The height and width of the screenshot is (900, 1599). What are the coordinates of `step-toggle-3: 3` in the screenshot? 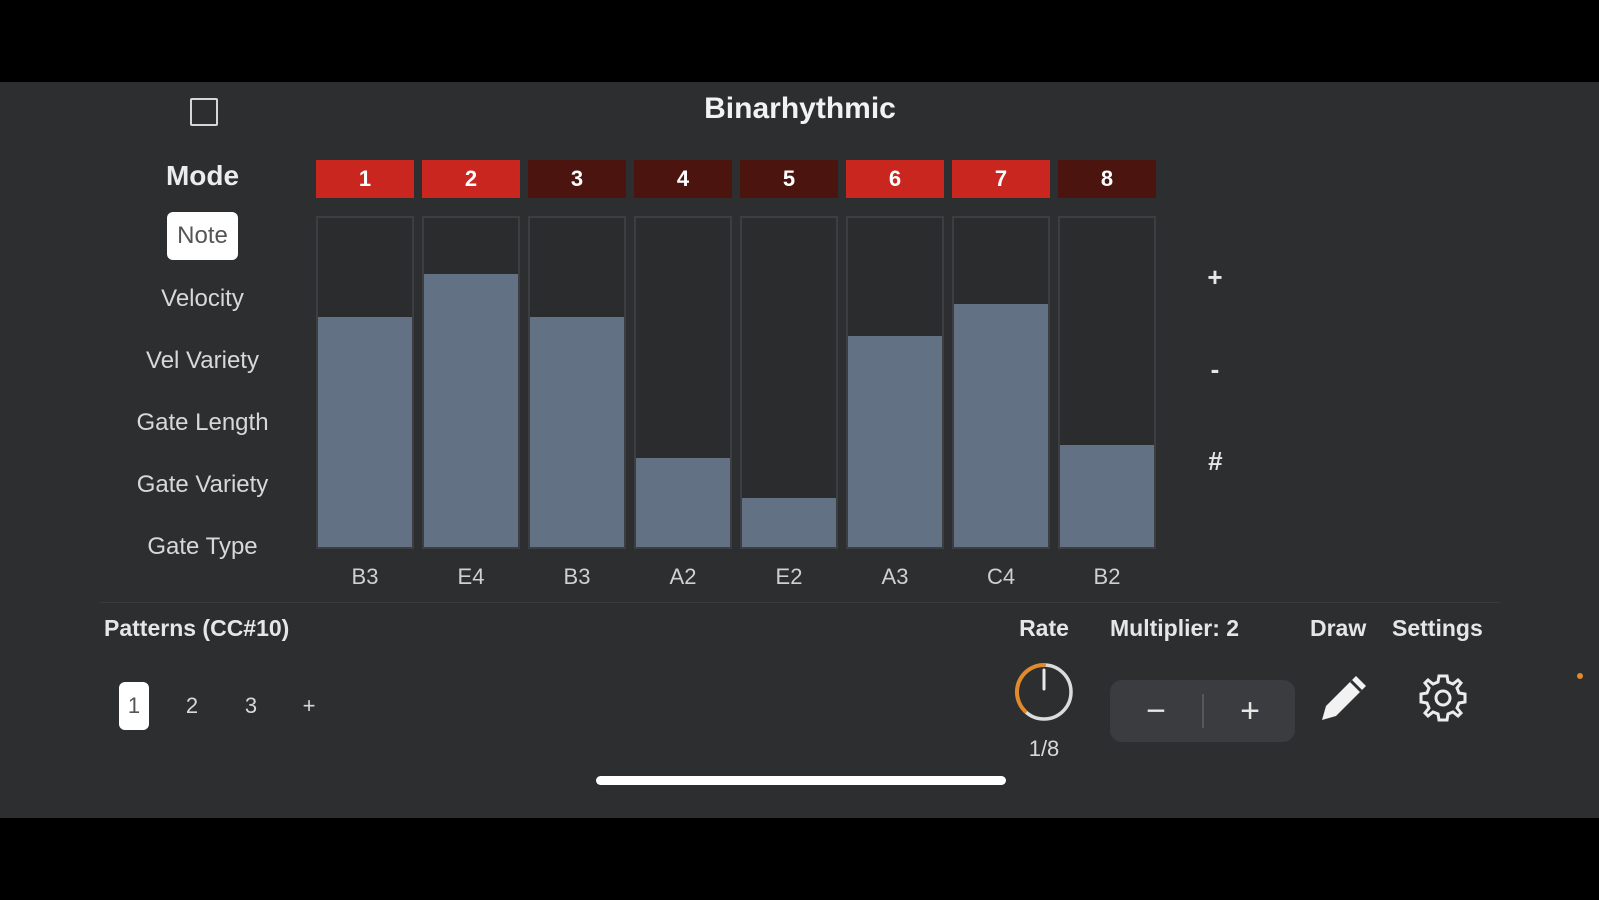 It's located at (577, 179).